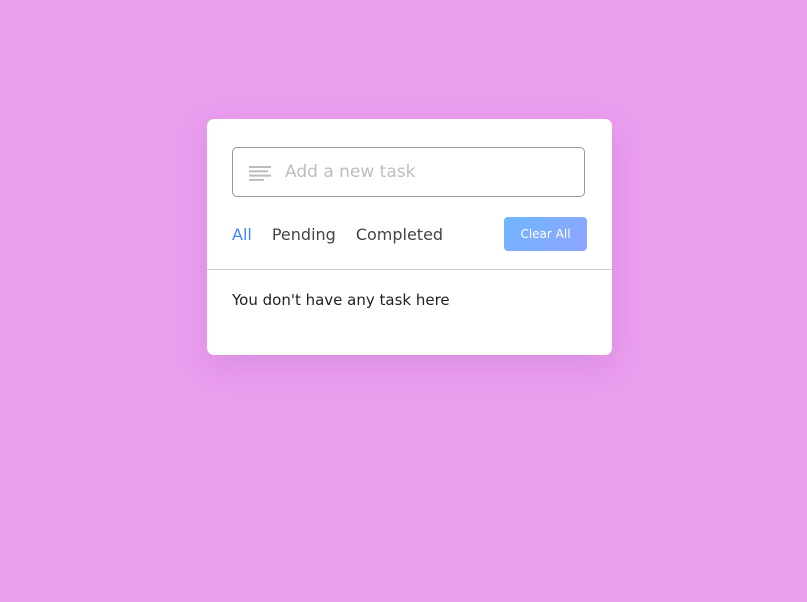 The image size is (807, 602). I want to click on task-input-container, so click(408, 172).